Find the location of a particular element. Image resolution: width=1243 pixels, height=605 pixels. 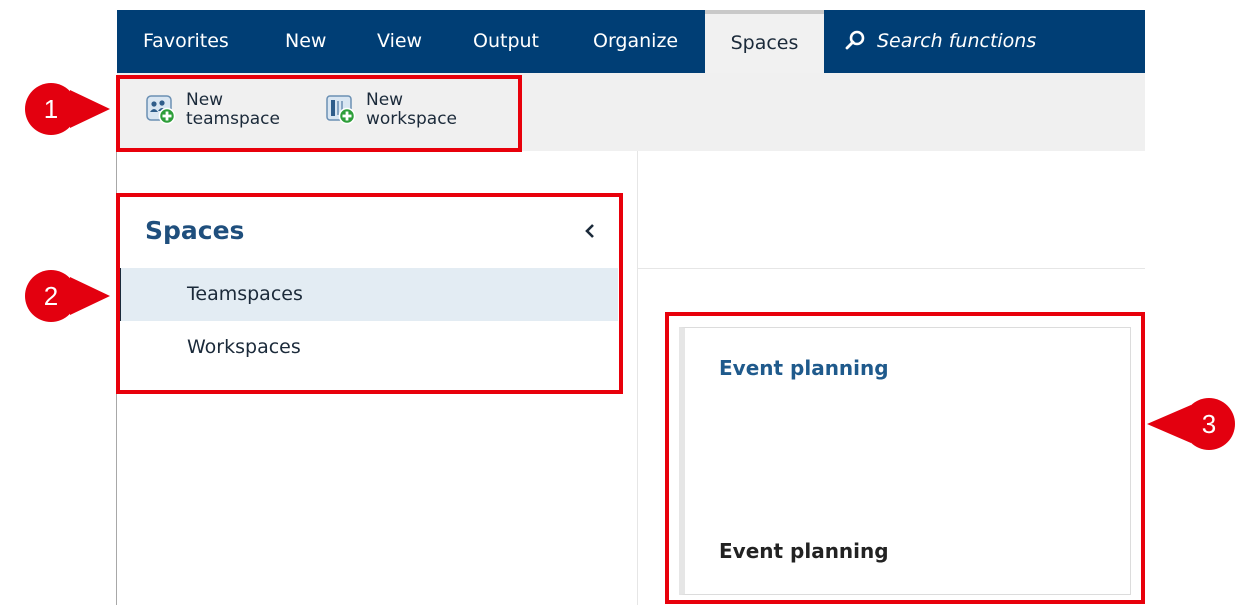

new-workspace-label: New workspace is located at coordinates (412, 109).